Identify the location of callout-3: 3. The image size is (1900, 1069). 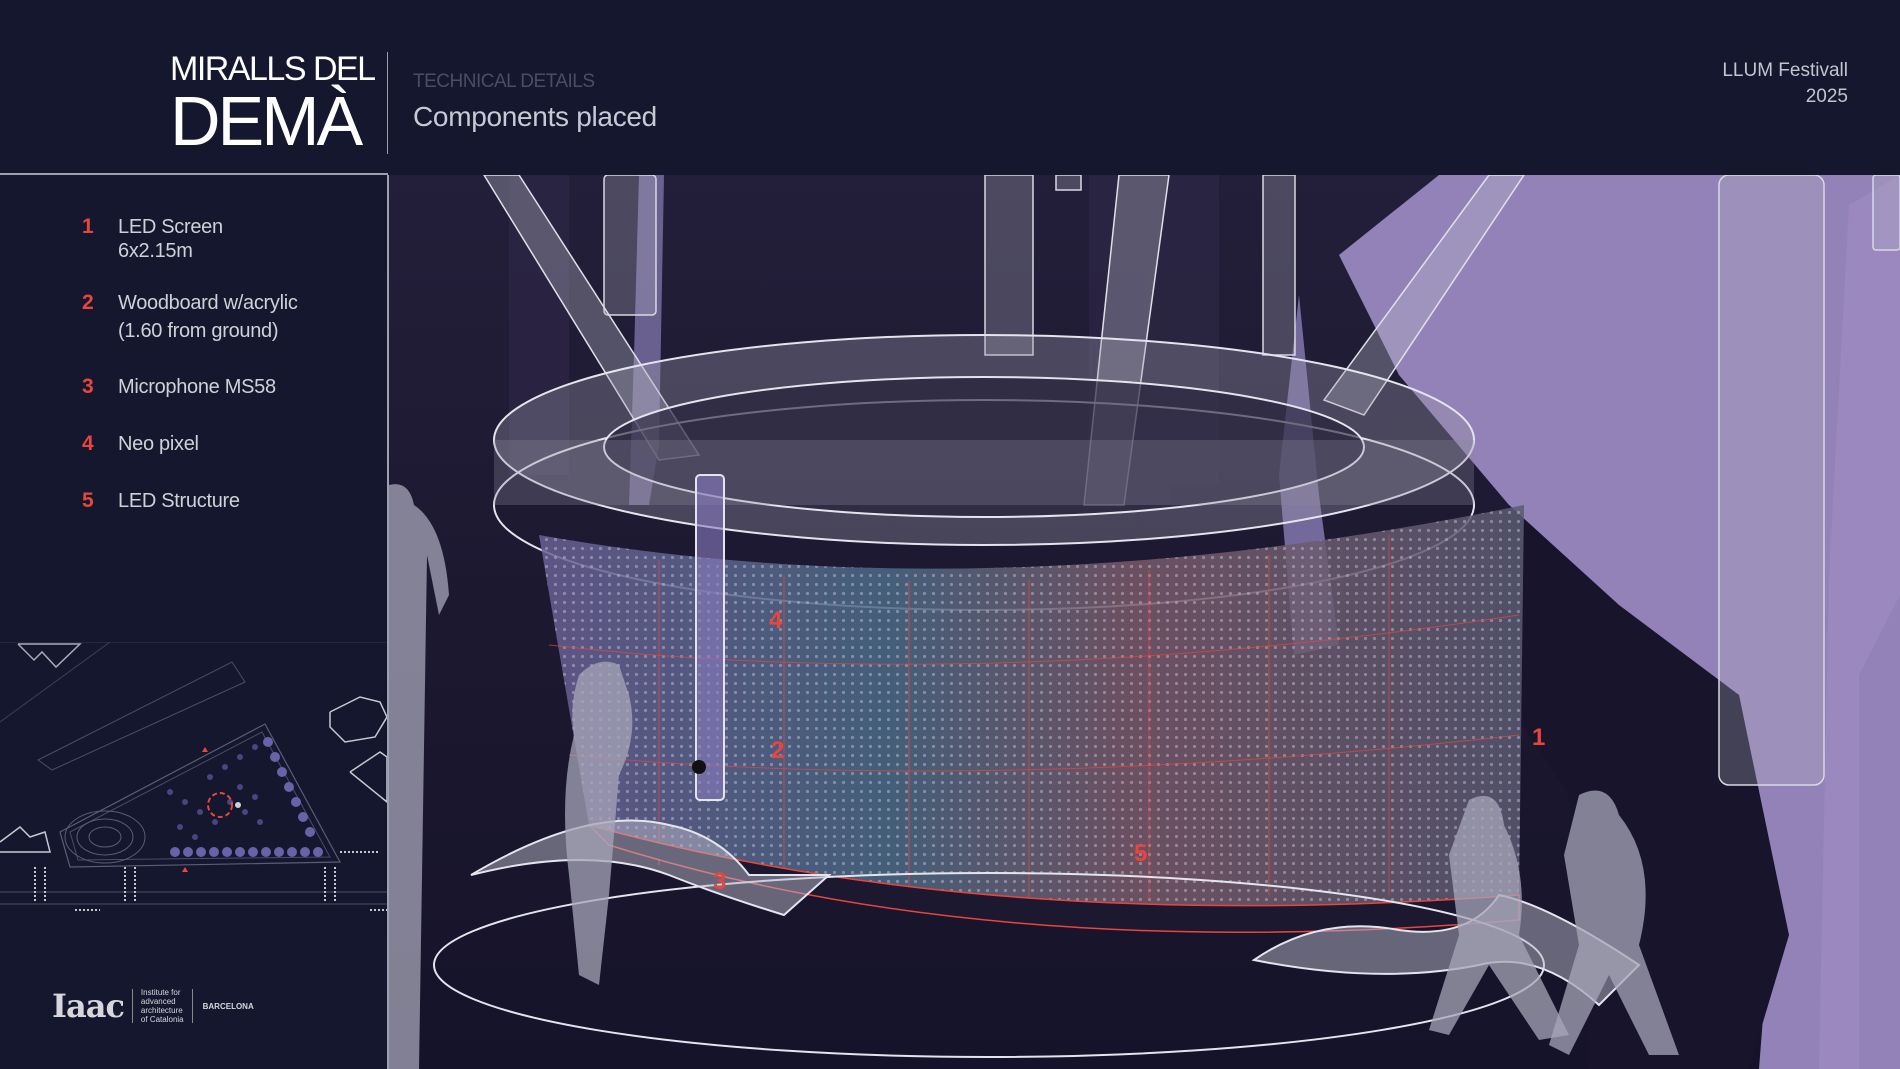
(720, 881).